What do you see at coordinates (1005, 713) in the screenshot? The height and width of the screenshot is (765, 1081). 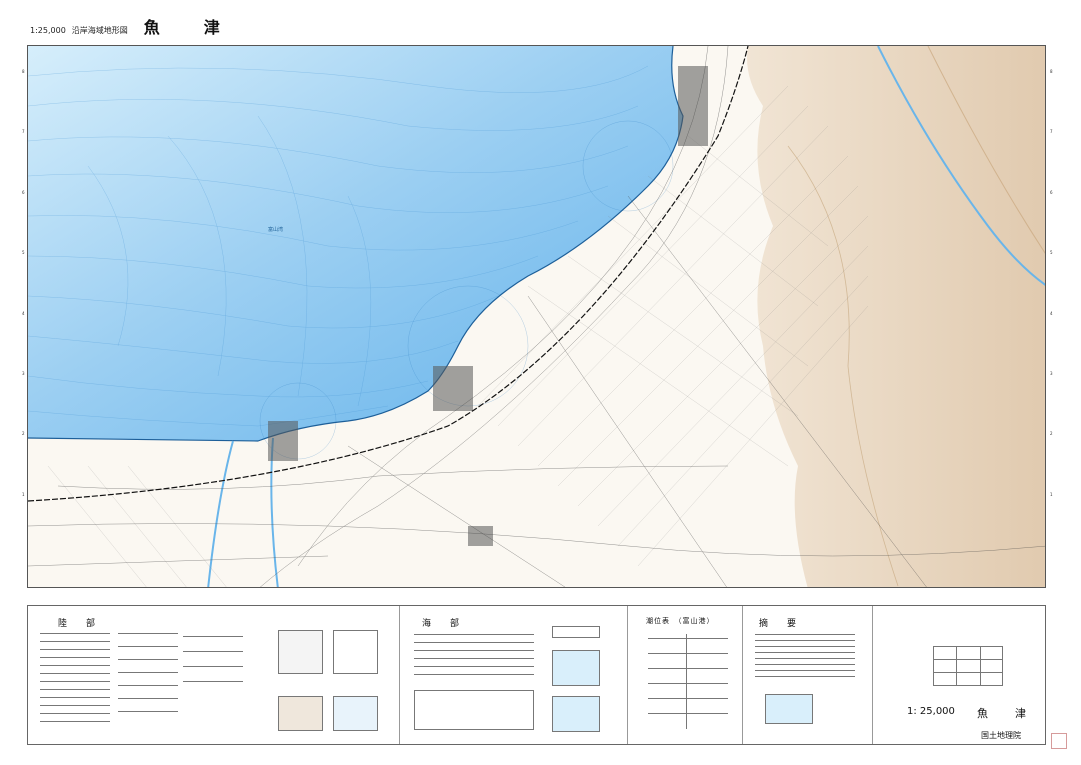 I see `sheet-name-label: 魚 津` at bounding box center [1005, 713].